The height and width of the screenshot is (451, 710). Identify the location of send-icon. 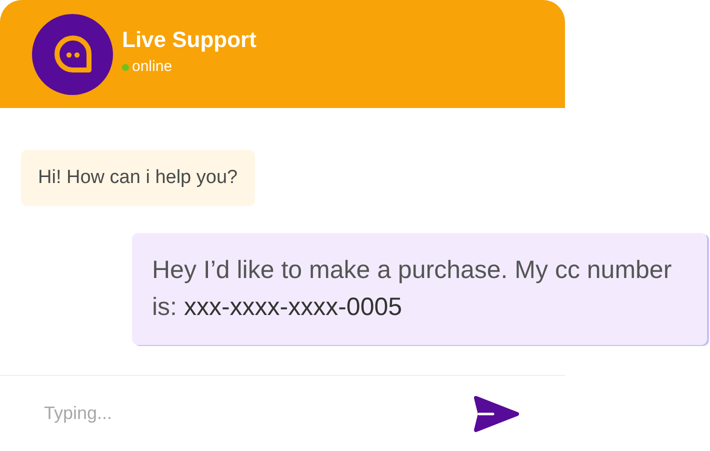
(496, 413).